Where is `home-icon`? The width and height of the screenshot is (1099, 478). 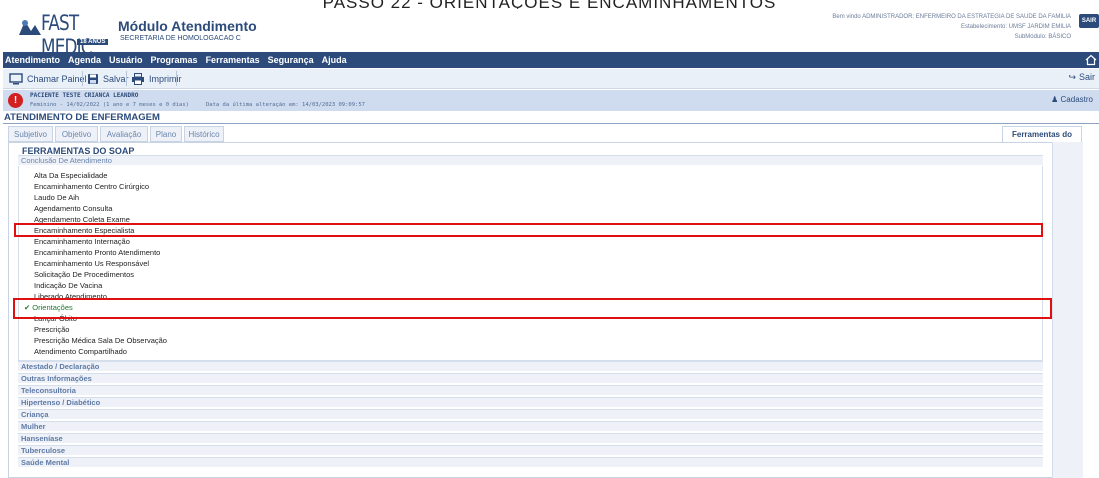
home-icon is located at coordinates (1091, 60).